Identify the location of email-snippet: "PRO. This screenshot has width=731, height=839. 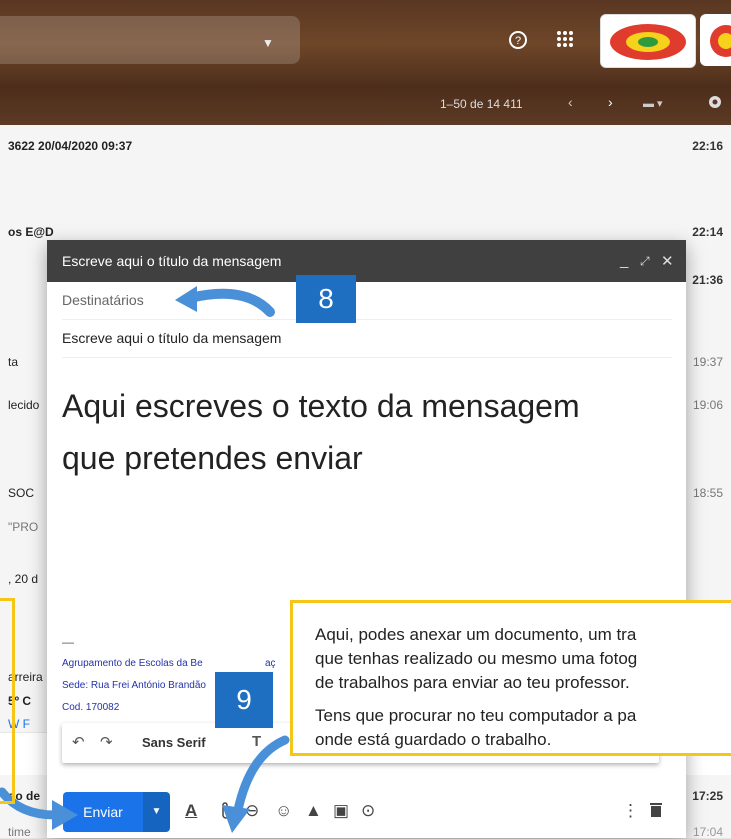
(23, 527).